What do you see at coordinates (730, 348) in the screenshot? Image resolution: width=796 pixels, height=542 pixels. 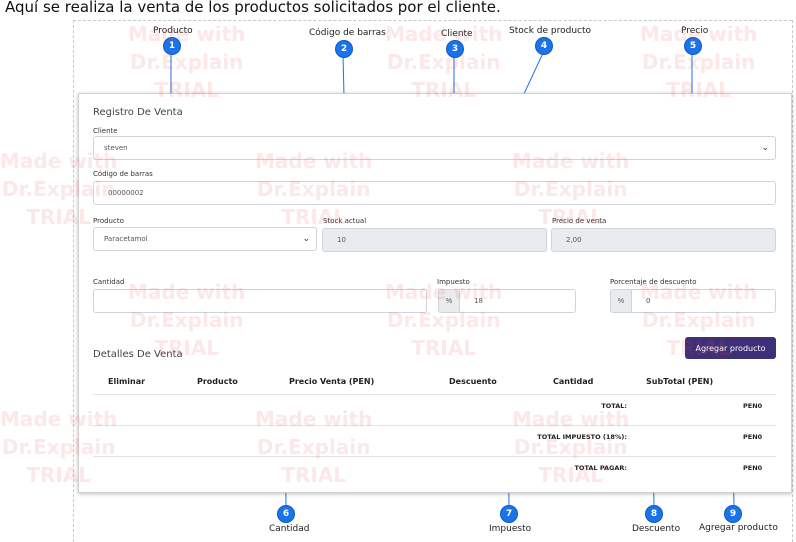 I see `add-product-button: Agregar producto` at bounding box center [730, 348].